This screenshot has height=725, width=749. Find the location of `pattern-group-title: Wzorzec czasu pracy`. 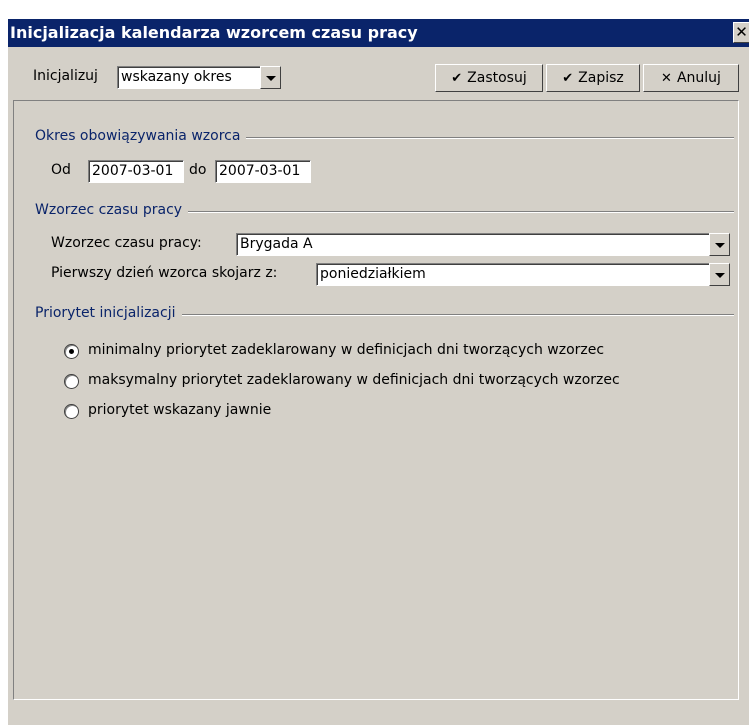

pattern-group-title: Wzorzec czasu pracy is located at coordinates (112, 210).